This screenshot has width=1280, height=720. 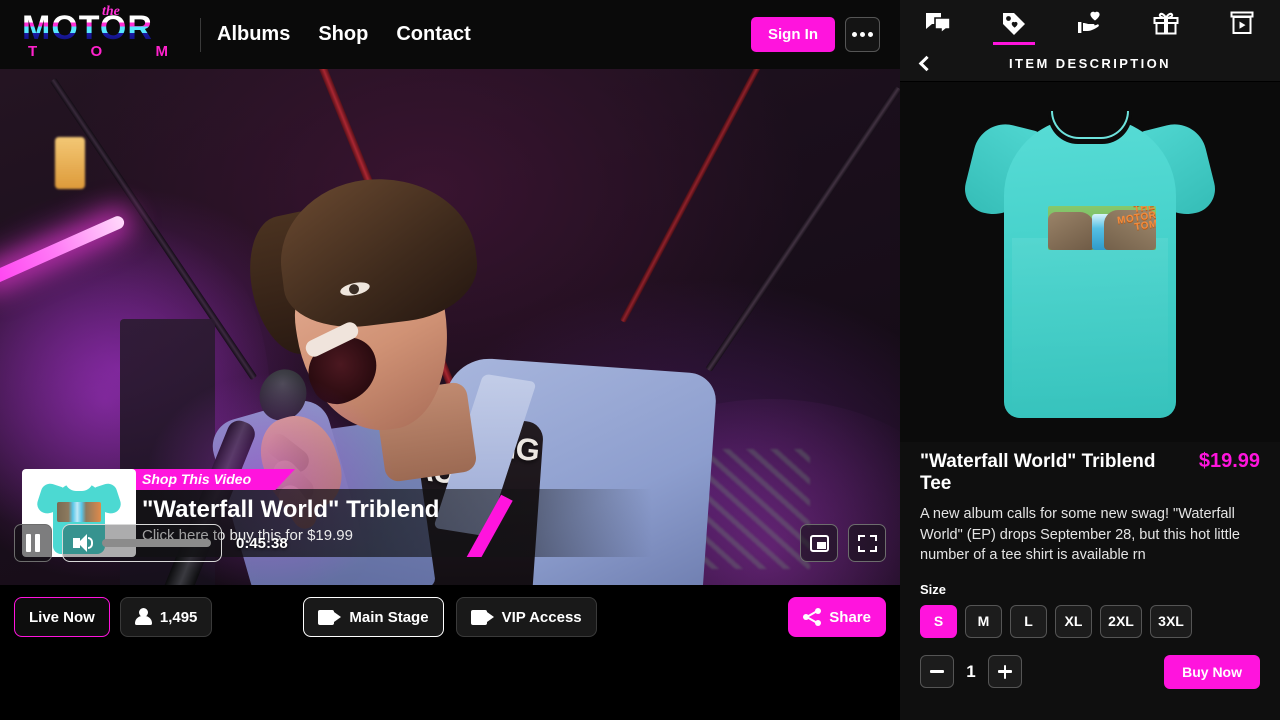 What do you see at coordinates (850, 617) in the screenshot?
I see `share-label: Share` at bounding box center [850, 617].